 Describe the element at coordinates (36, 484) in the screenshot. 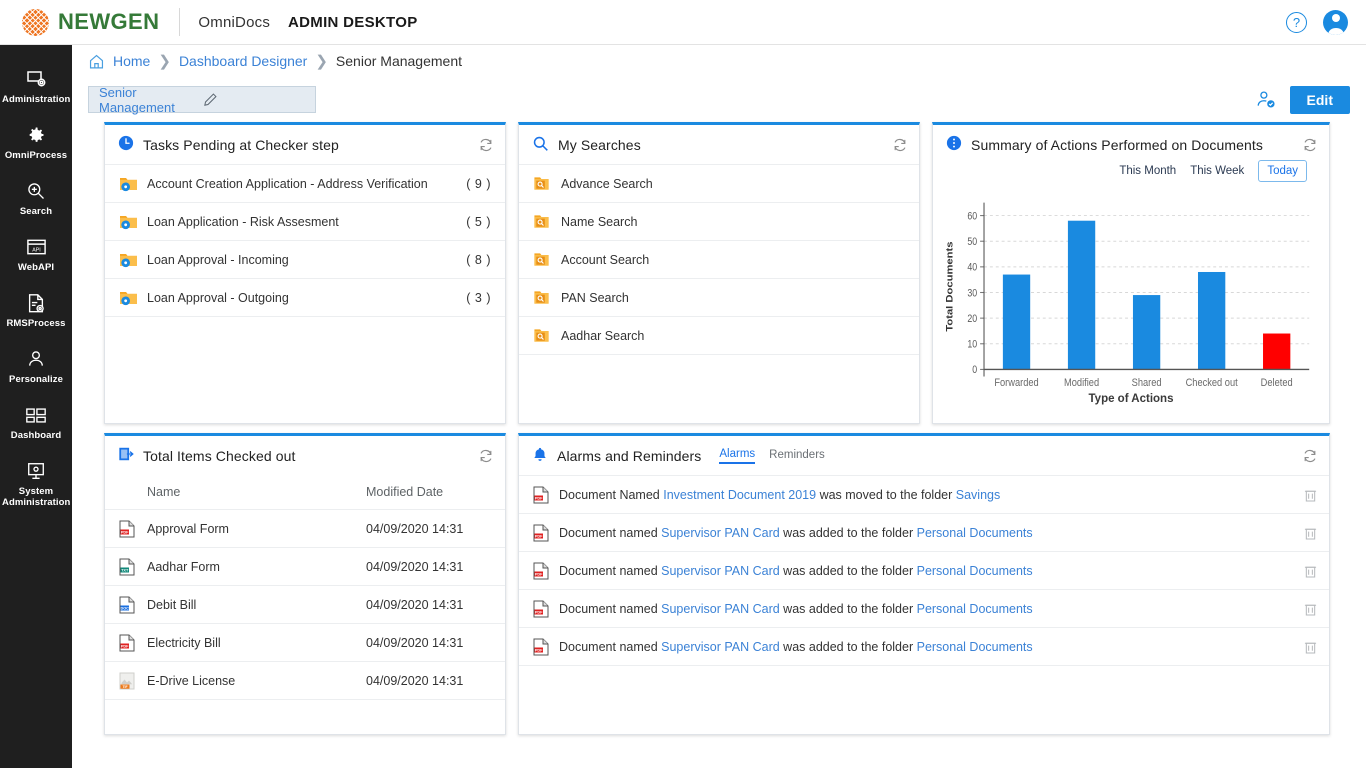

I see `sidebar-item-system-administration: System Administration` at that location.